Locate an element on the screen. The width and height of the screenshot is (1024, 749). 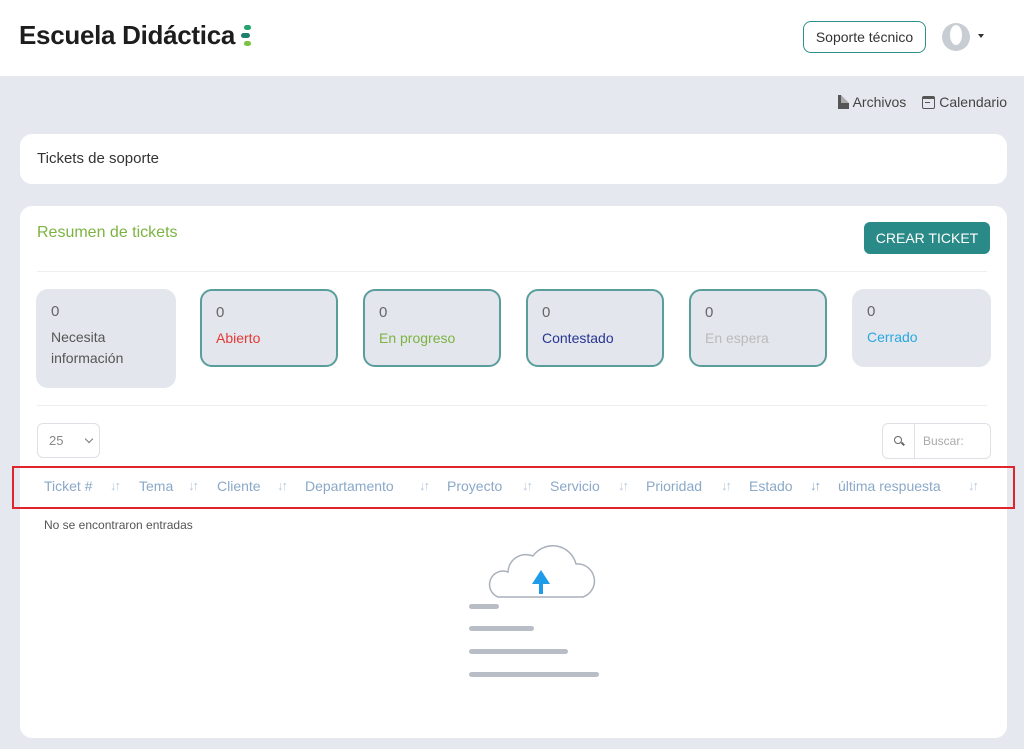
create-ticket-button: CREAR TICKET is located at coordinates (927, 238).